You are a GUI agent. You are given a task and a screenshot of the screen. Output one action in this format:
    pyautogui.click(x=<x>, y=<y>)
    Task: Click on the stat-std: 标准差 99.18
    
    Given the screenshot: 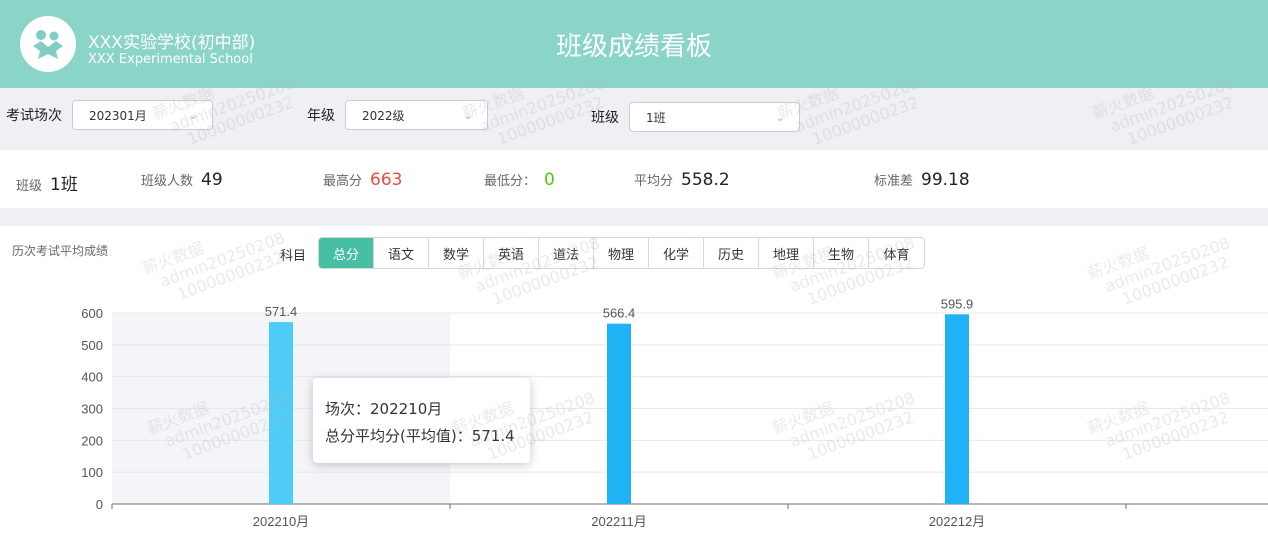 What is the action you would take?
    pyautogui.click(x=922, y=180)
    